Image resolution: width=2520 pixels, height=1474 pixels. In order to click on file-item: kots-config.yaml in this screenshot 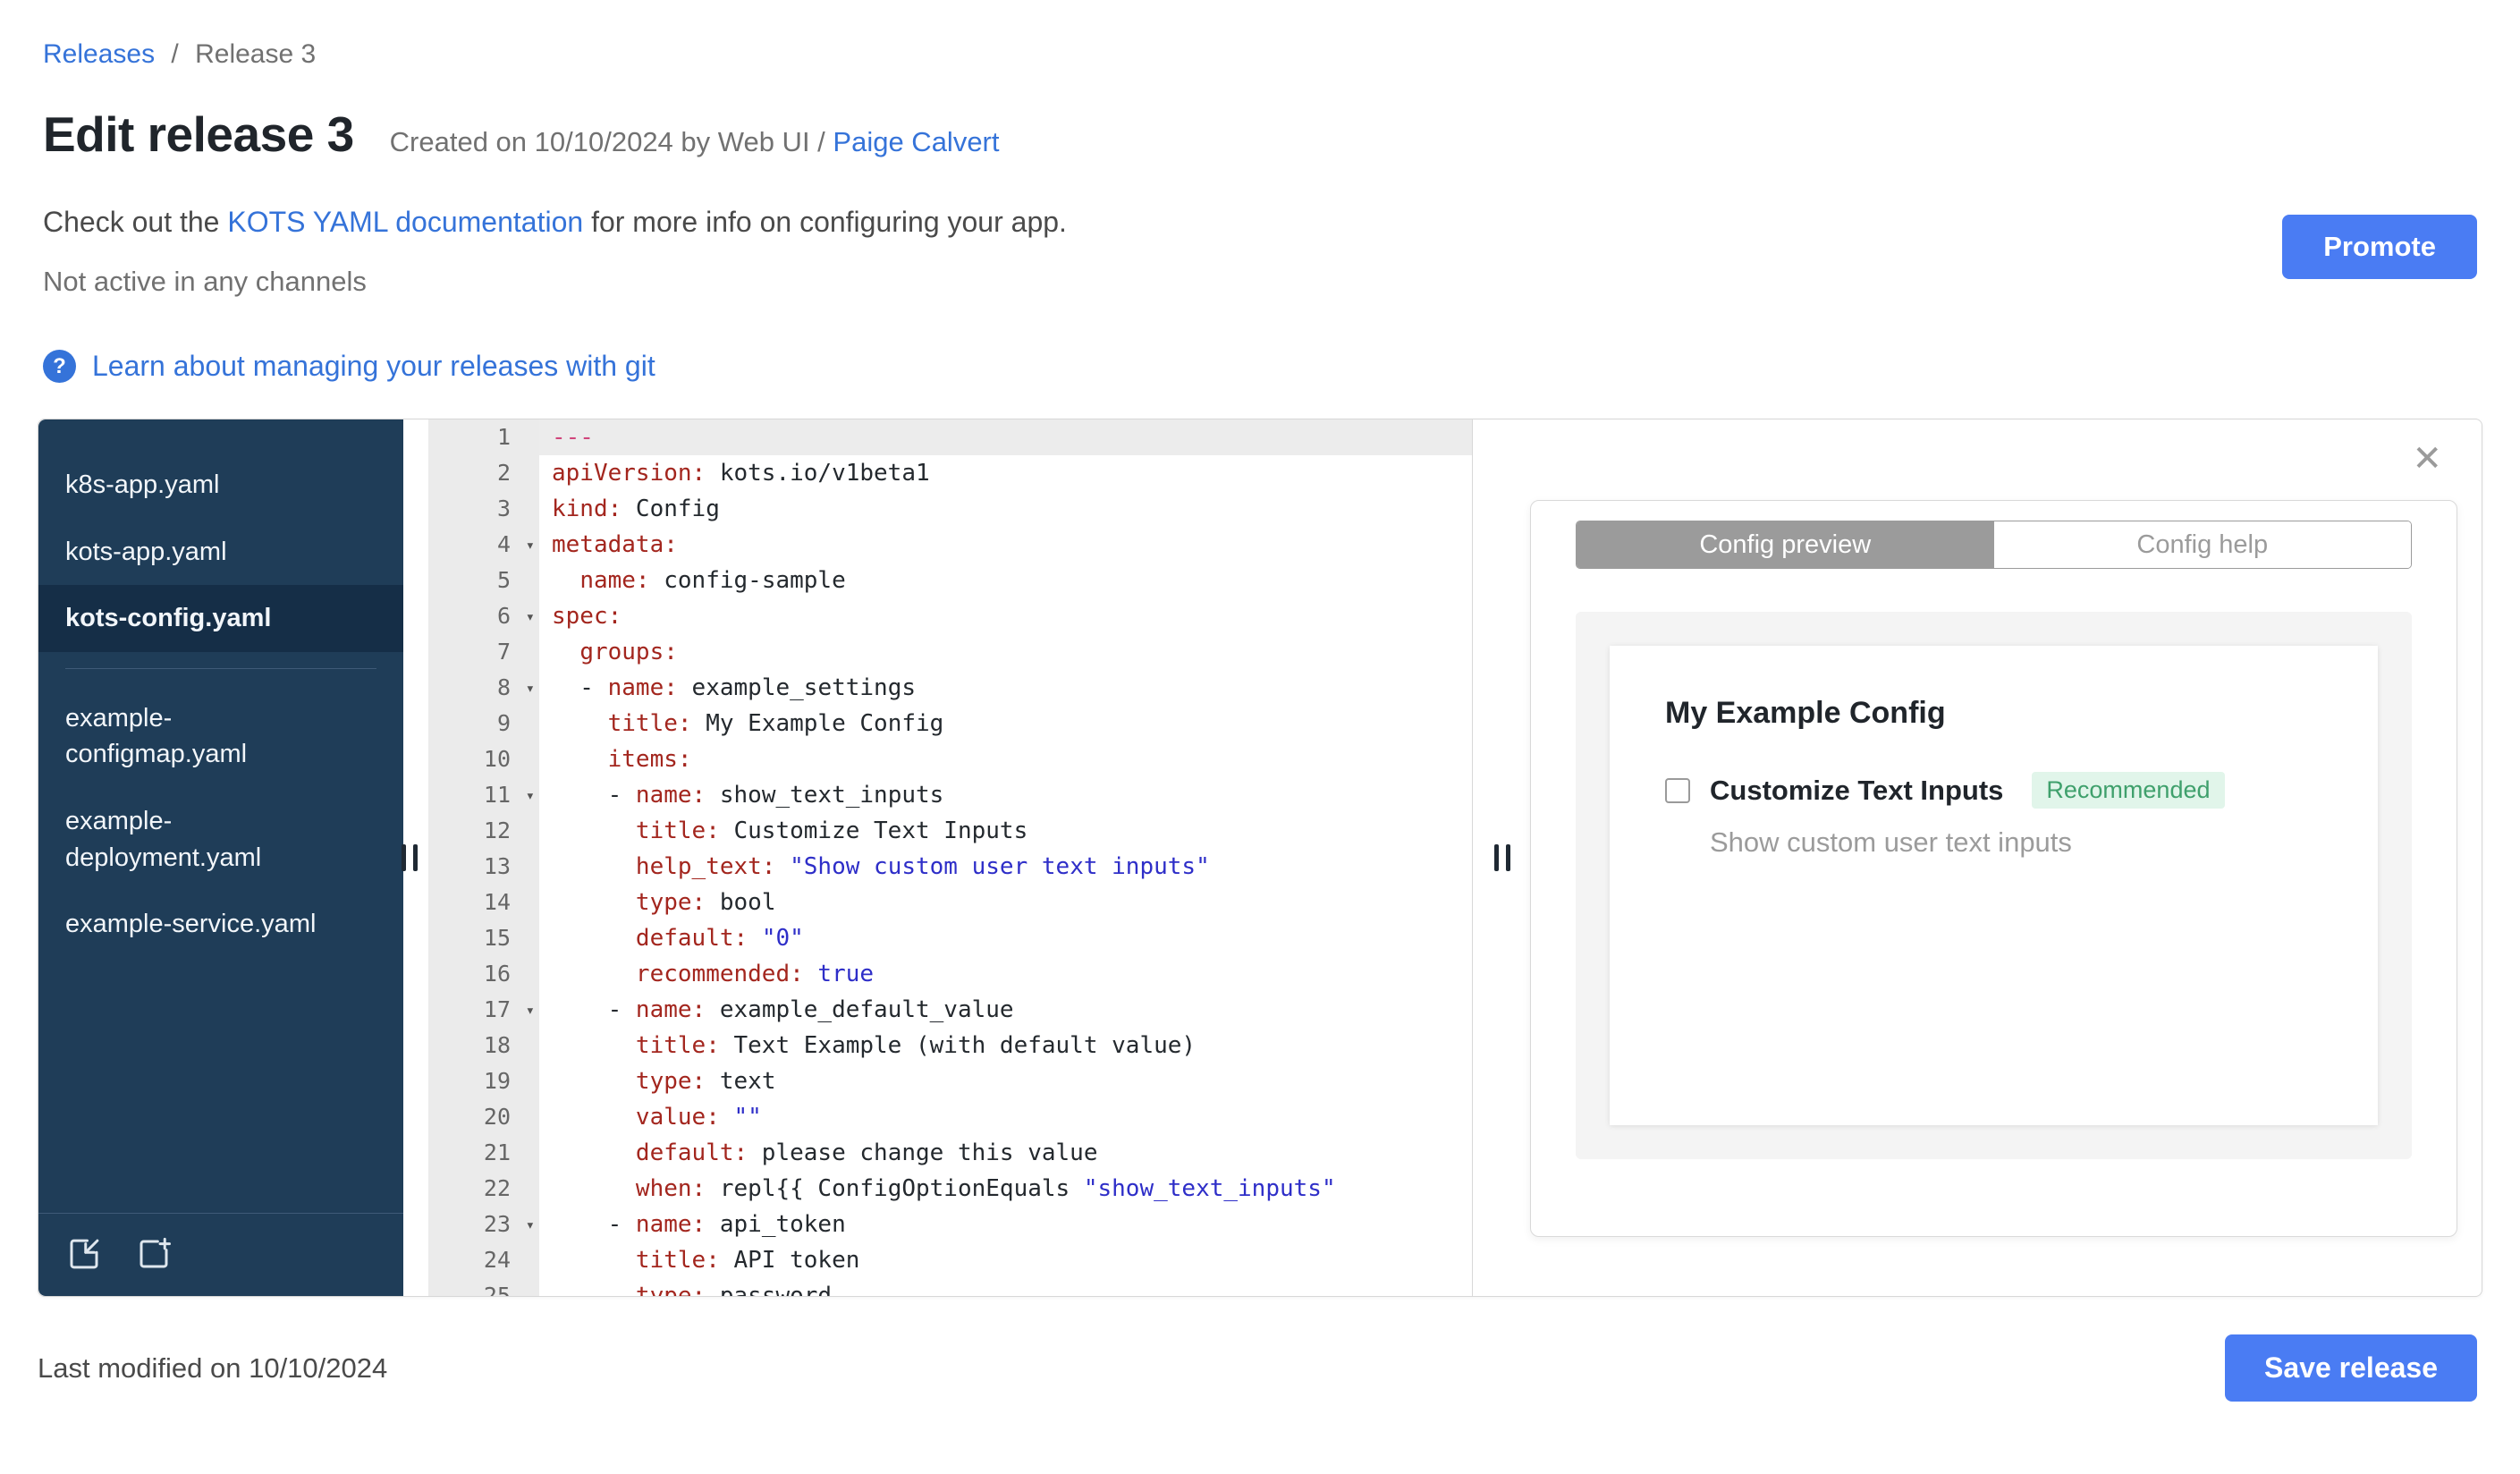, I will do `click(220, 618)`.